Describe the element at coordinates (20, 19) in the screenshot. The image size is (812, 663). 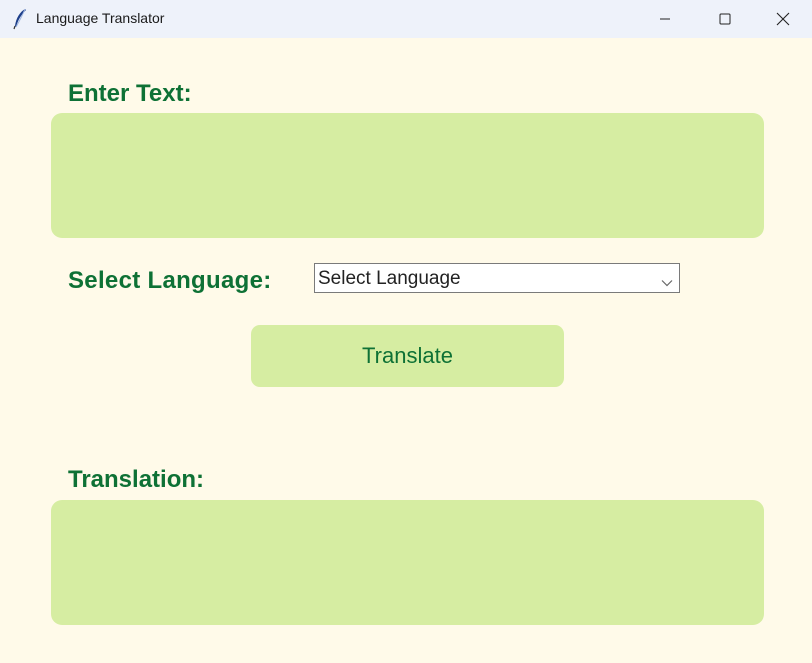
I see `feather-icon` at that location.